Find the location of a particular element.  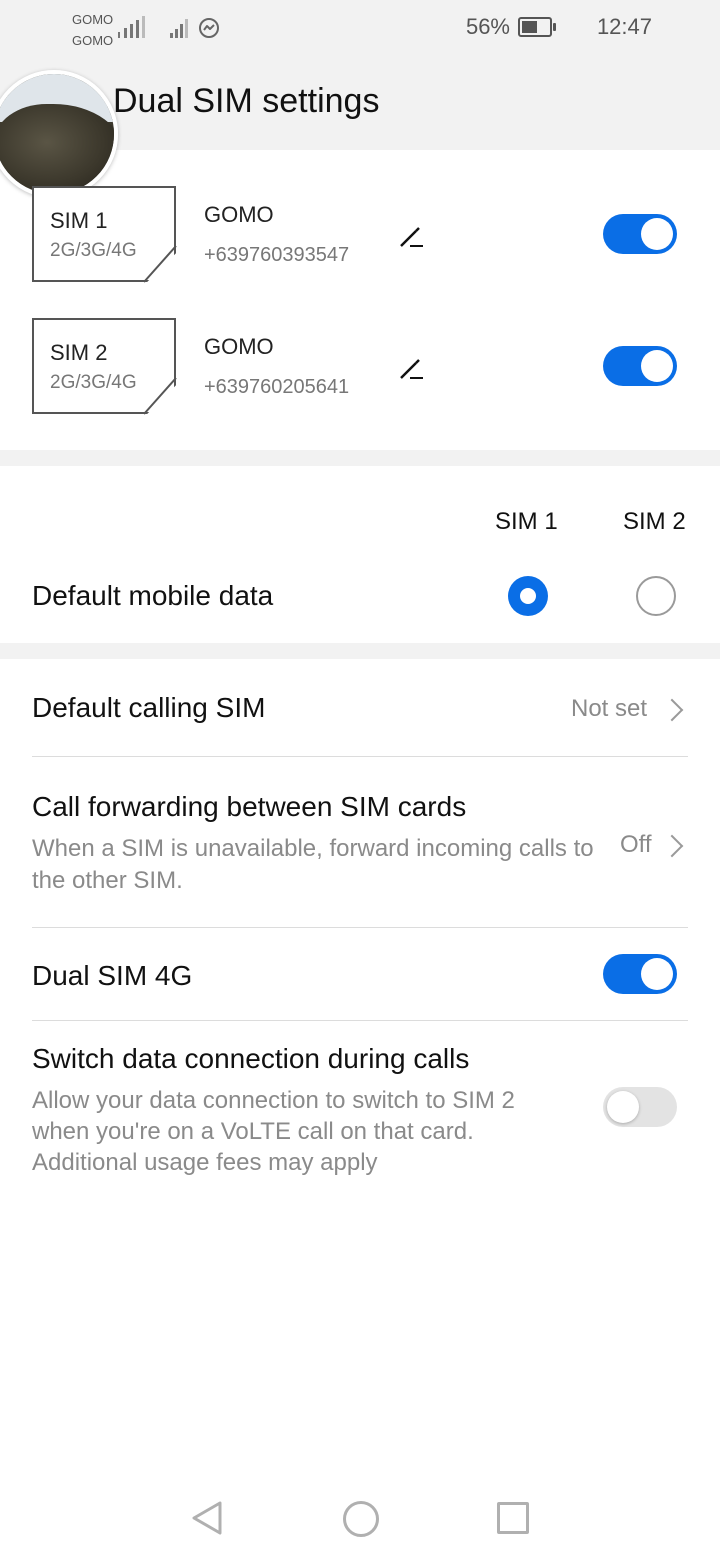

status-right: 56% is located at coordinates (510, 27).